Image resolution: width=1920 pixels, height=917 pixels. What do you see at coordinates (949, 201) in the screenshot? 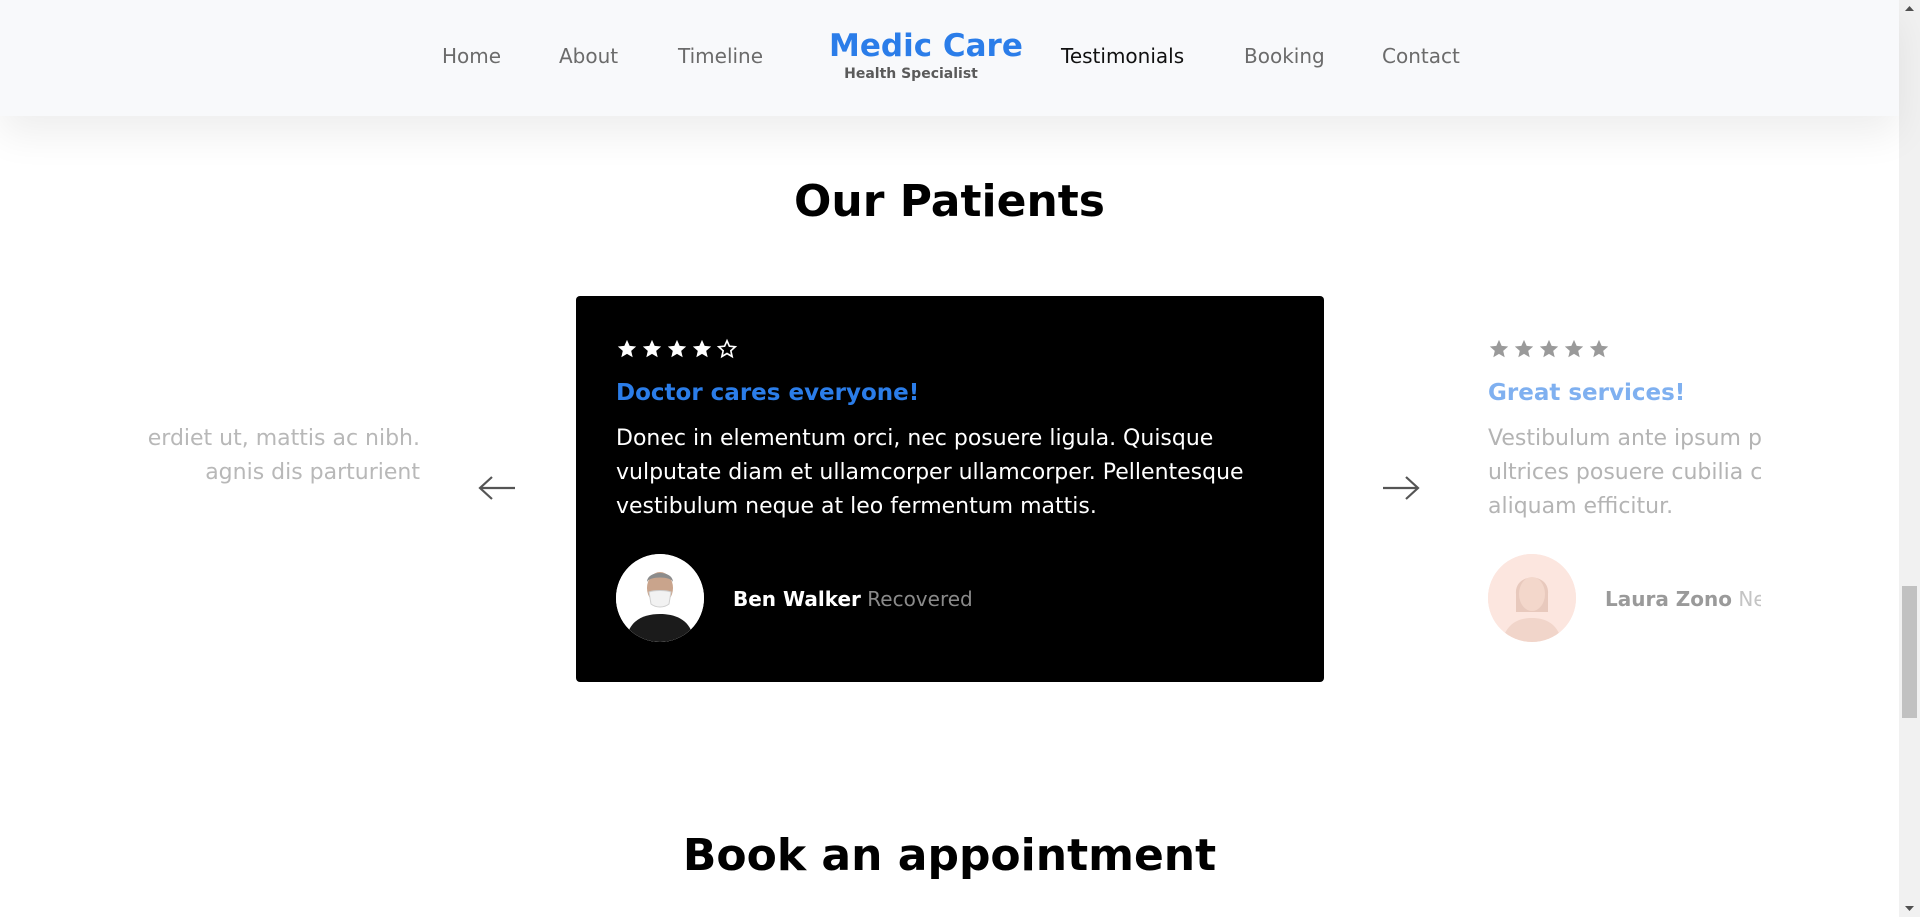
I see `testimonials-title: Our Patients` at bounding box center [949, 201].